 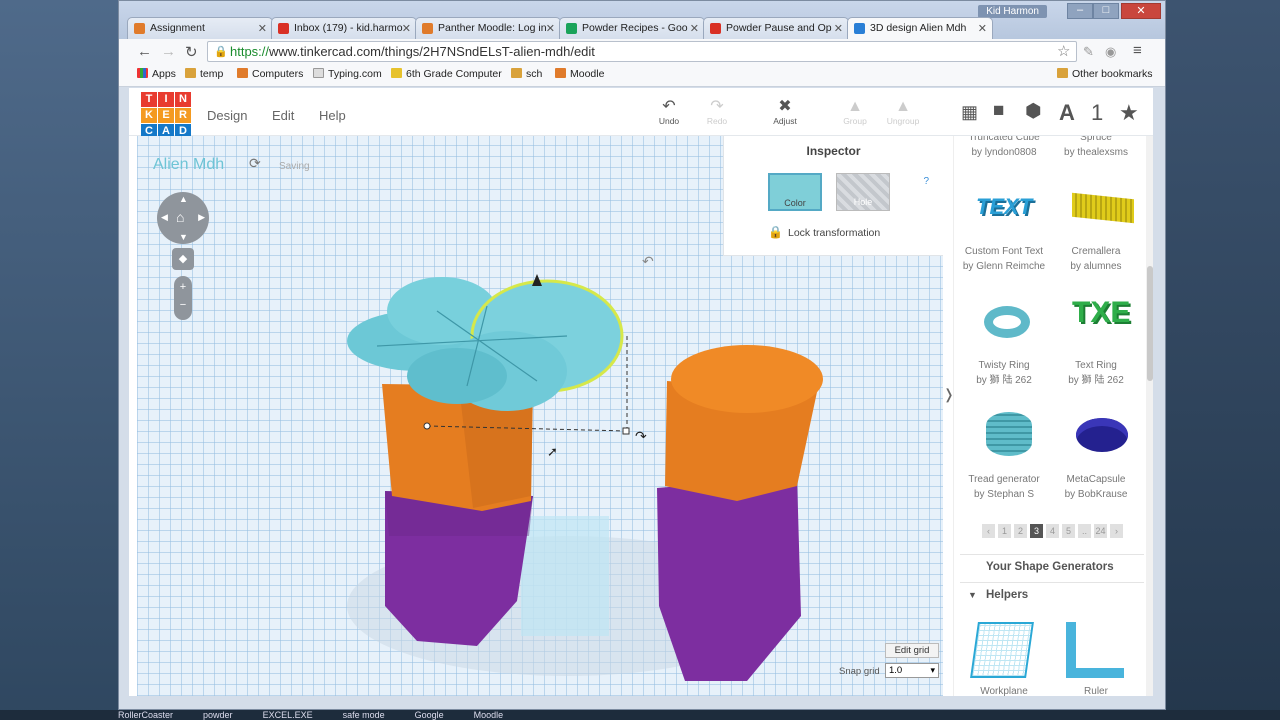 I want to click on taskbar-item: RollerCoaster, so click(x=86, y=715).